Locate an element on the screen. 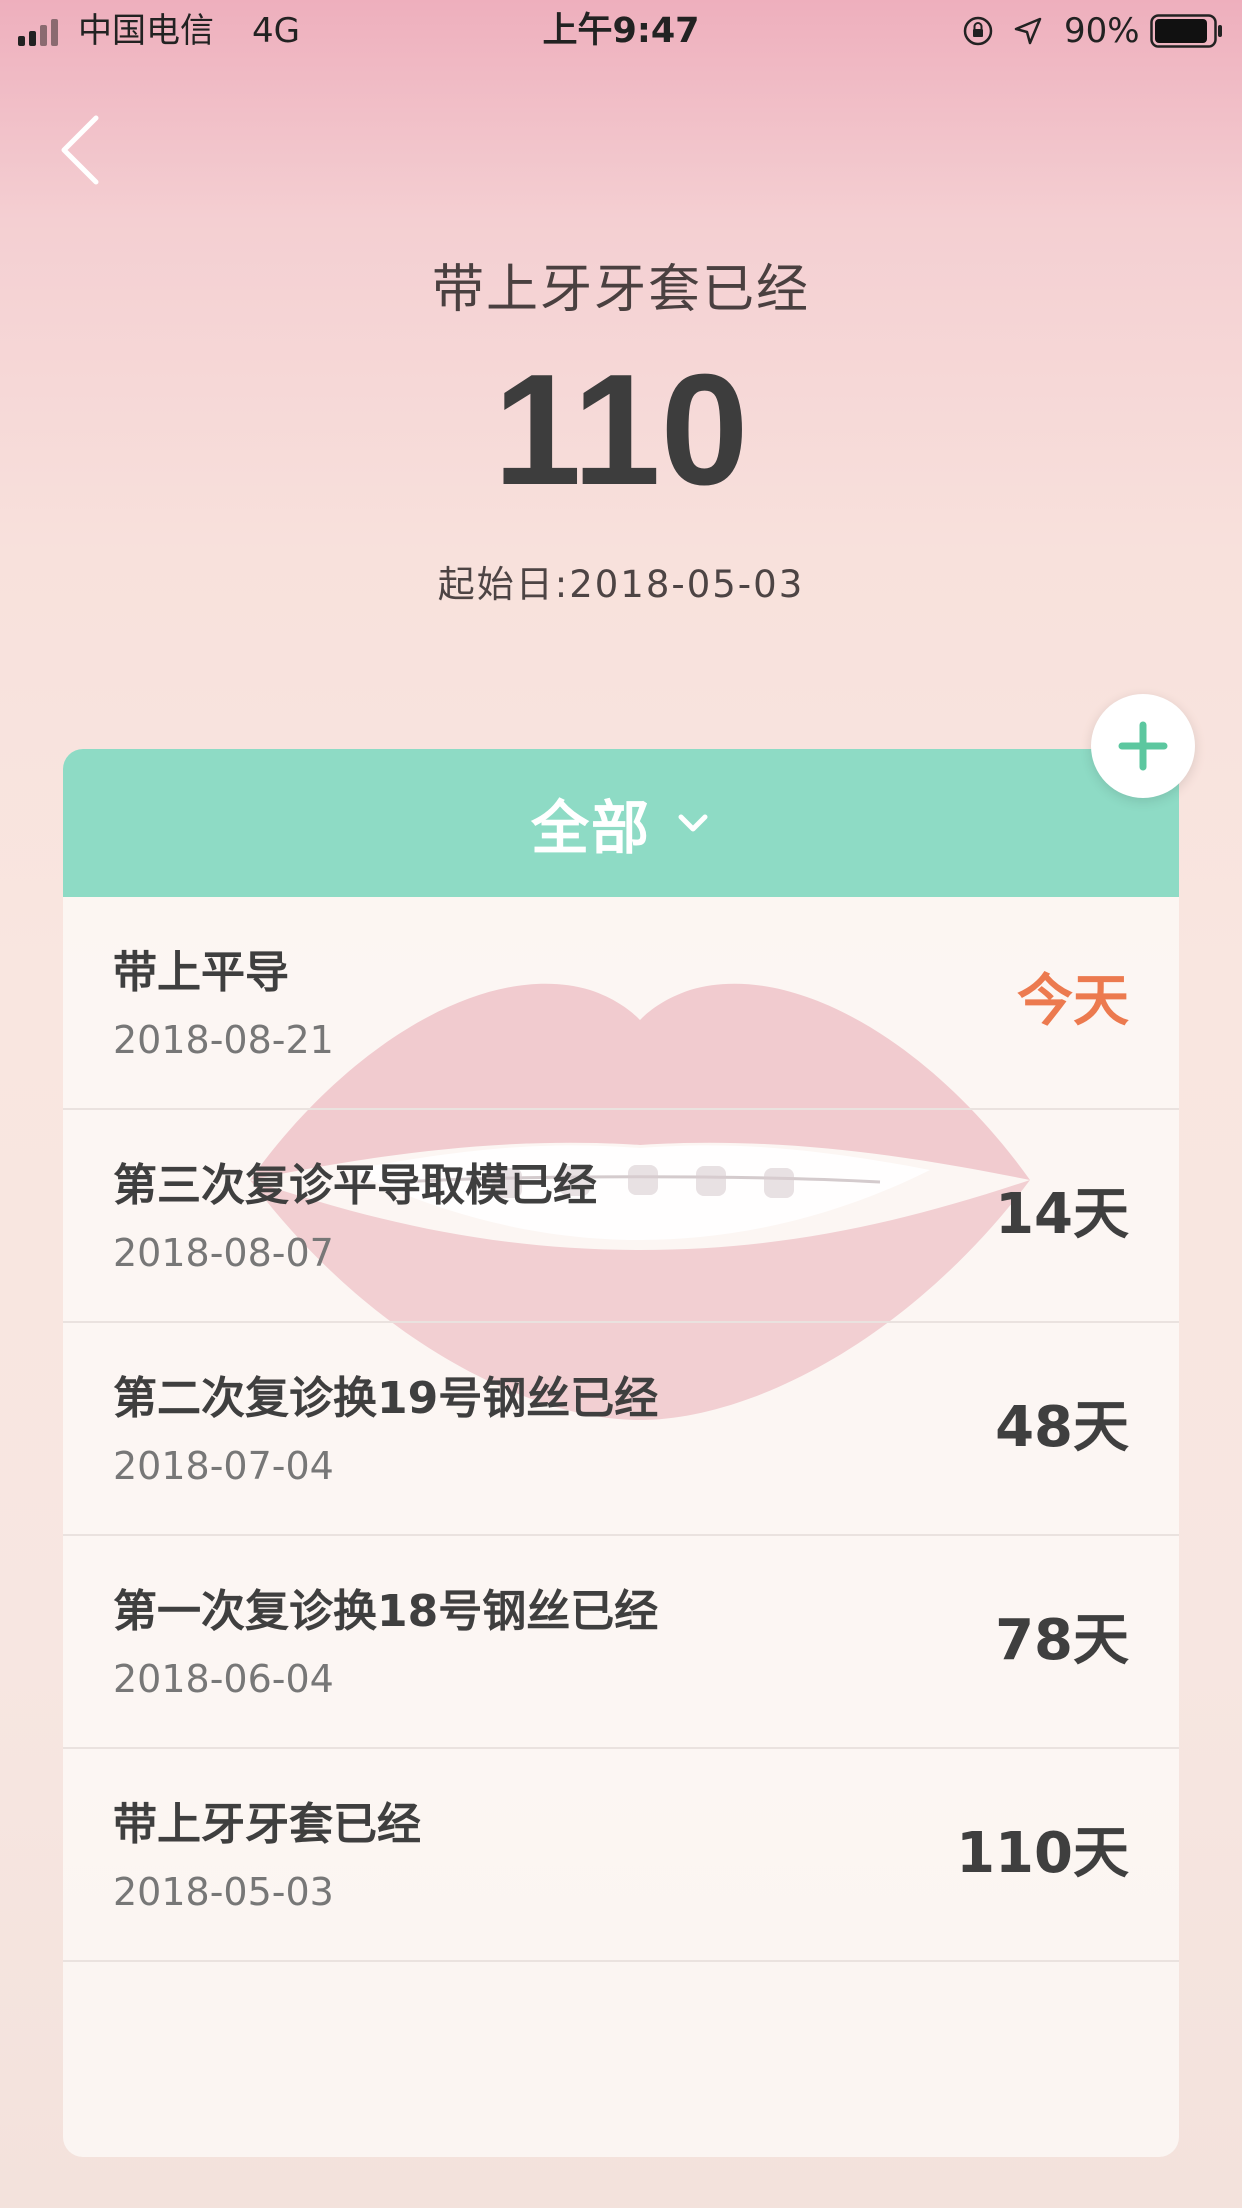 This screenshot has height=2208, width=1242. add-record-button is located at coordinates (1143, 746).